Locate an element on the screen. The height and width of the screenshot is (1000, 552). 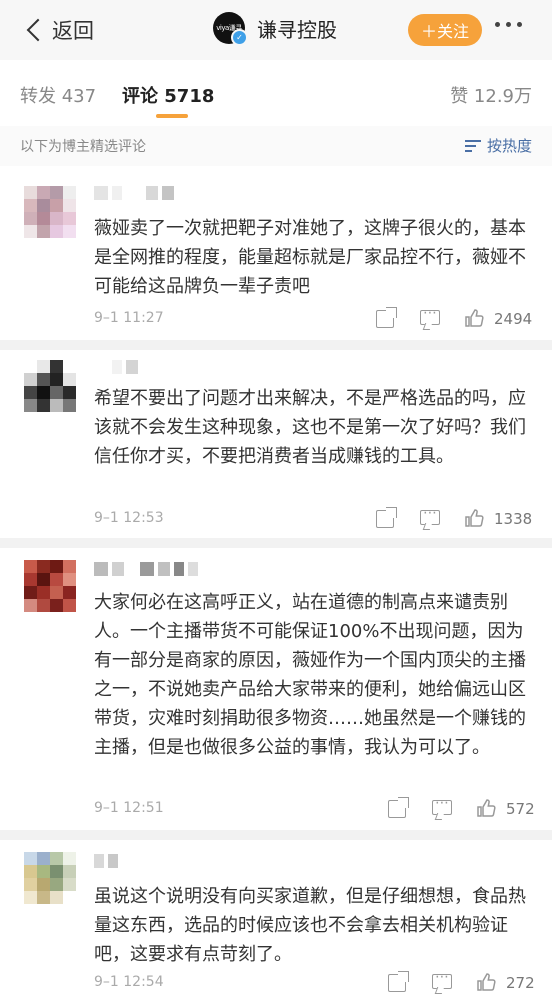
comment-meta: 9–1 11:27 2494 is located at coordinates (317, 318).